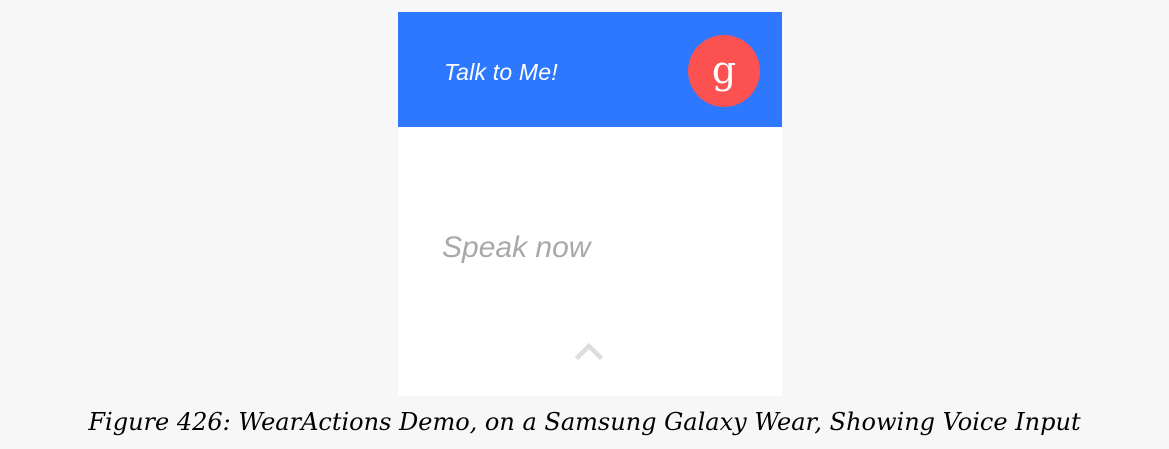  What do you see at coordinates (516, 247) in the screenshot?
I see `speak-now-prompt: Speak now` at bounding box center [516, 247].